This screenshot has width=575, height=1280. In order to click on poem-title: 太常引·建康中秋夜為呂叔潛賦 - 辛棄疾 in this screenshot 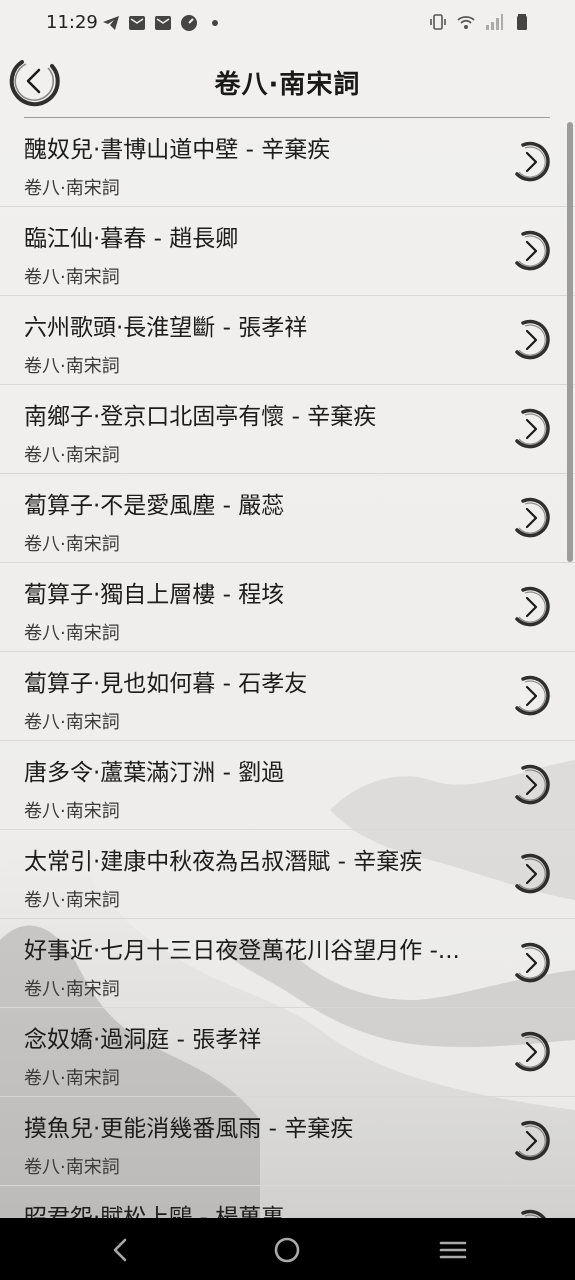, I will do `click(223, 862)`.